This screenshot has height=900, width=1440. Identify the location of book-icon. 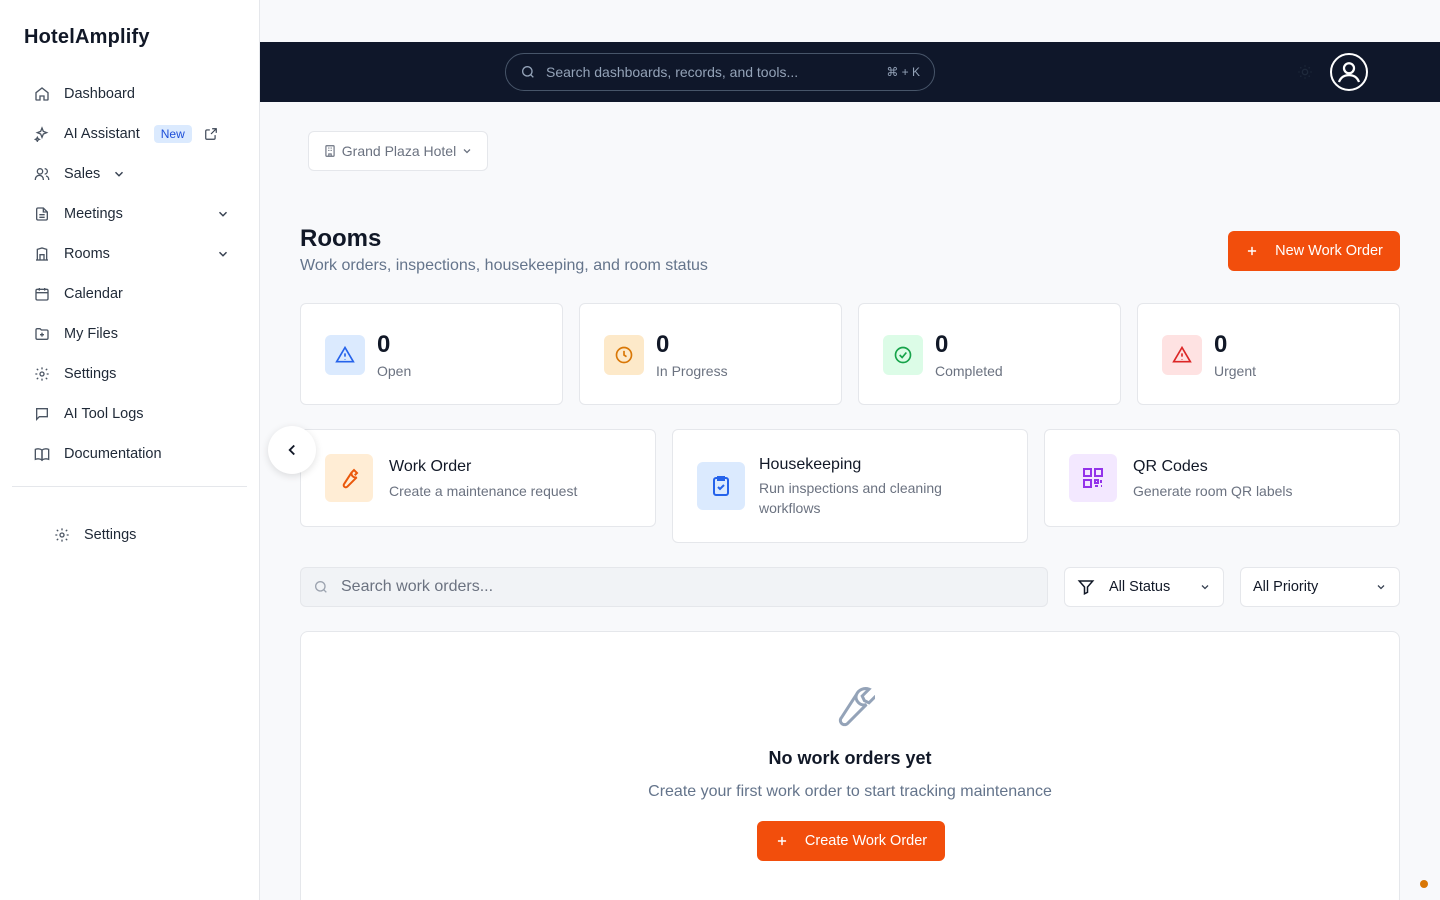
(42, 454).